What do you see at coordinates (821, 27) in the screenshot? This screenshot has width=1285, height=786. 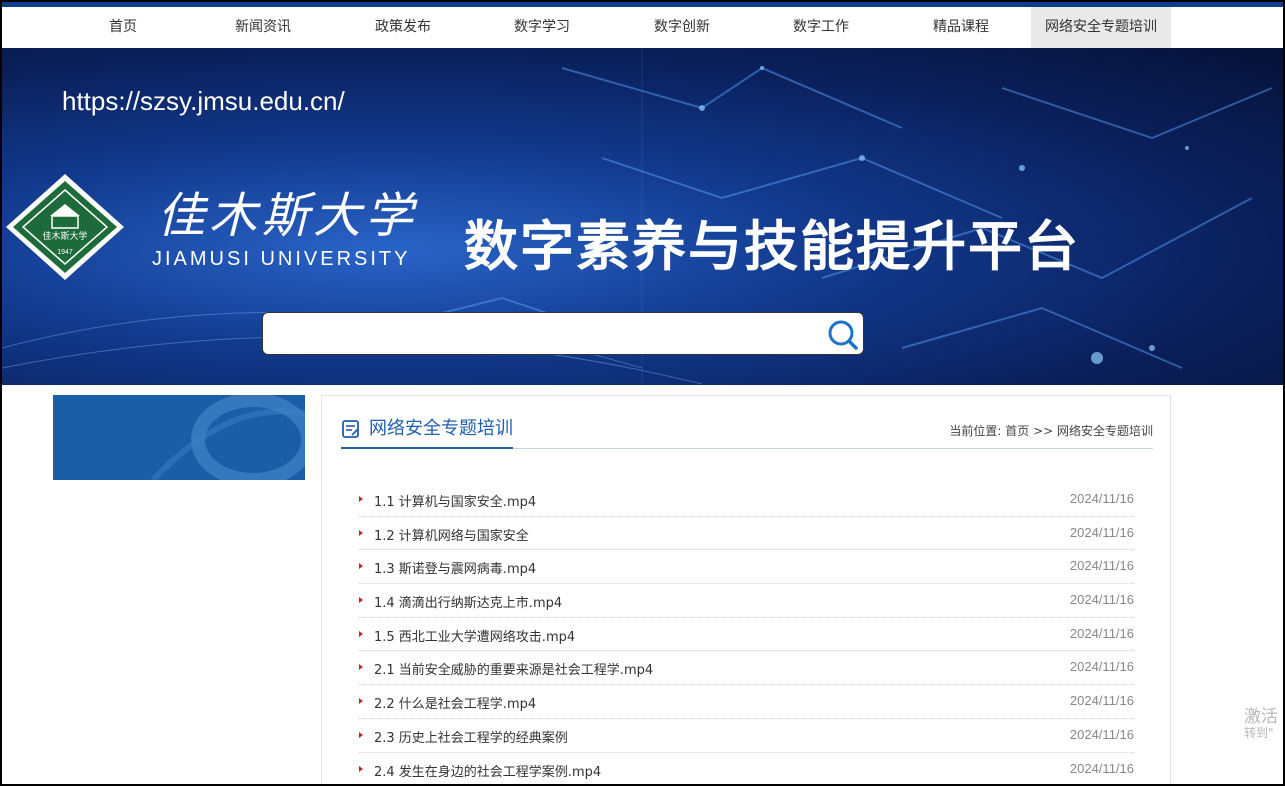 I see `nav-item-digital-work: 数字工作` at bounding box center [821, 27].